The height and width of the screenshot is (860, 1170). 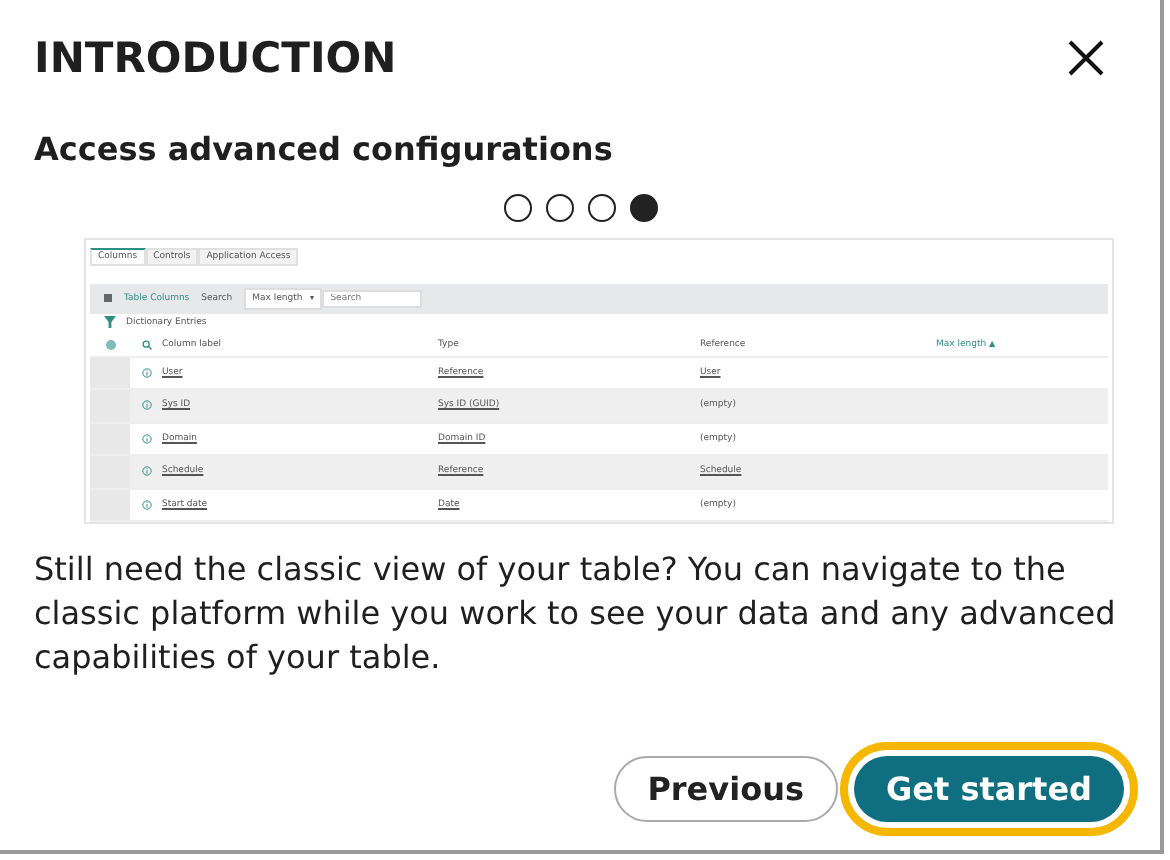 What do you see at coordinates (324, 149) in the screenshot?
I see `dialog-subtitle: Access advanced configurations` at bounding box center [324, 149].